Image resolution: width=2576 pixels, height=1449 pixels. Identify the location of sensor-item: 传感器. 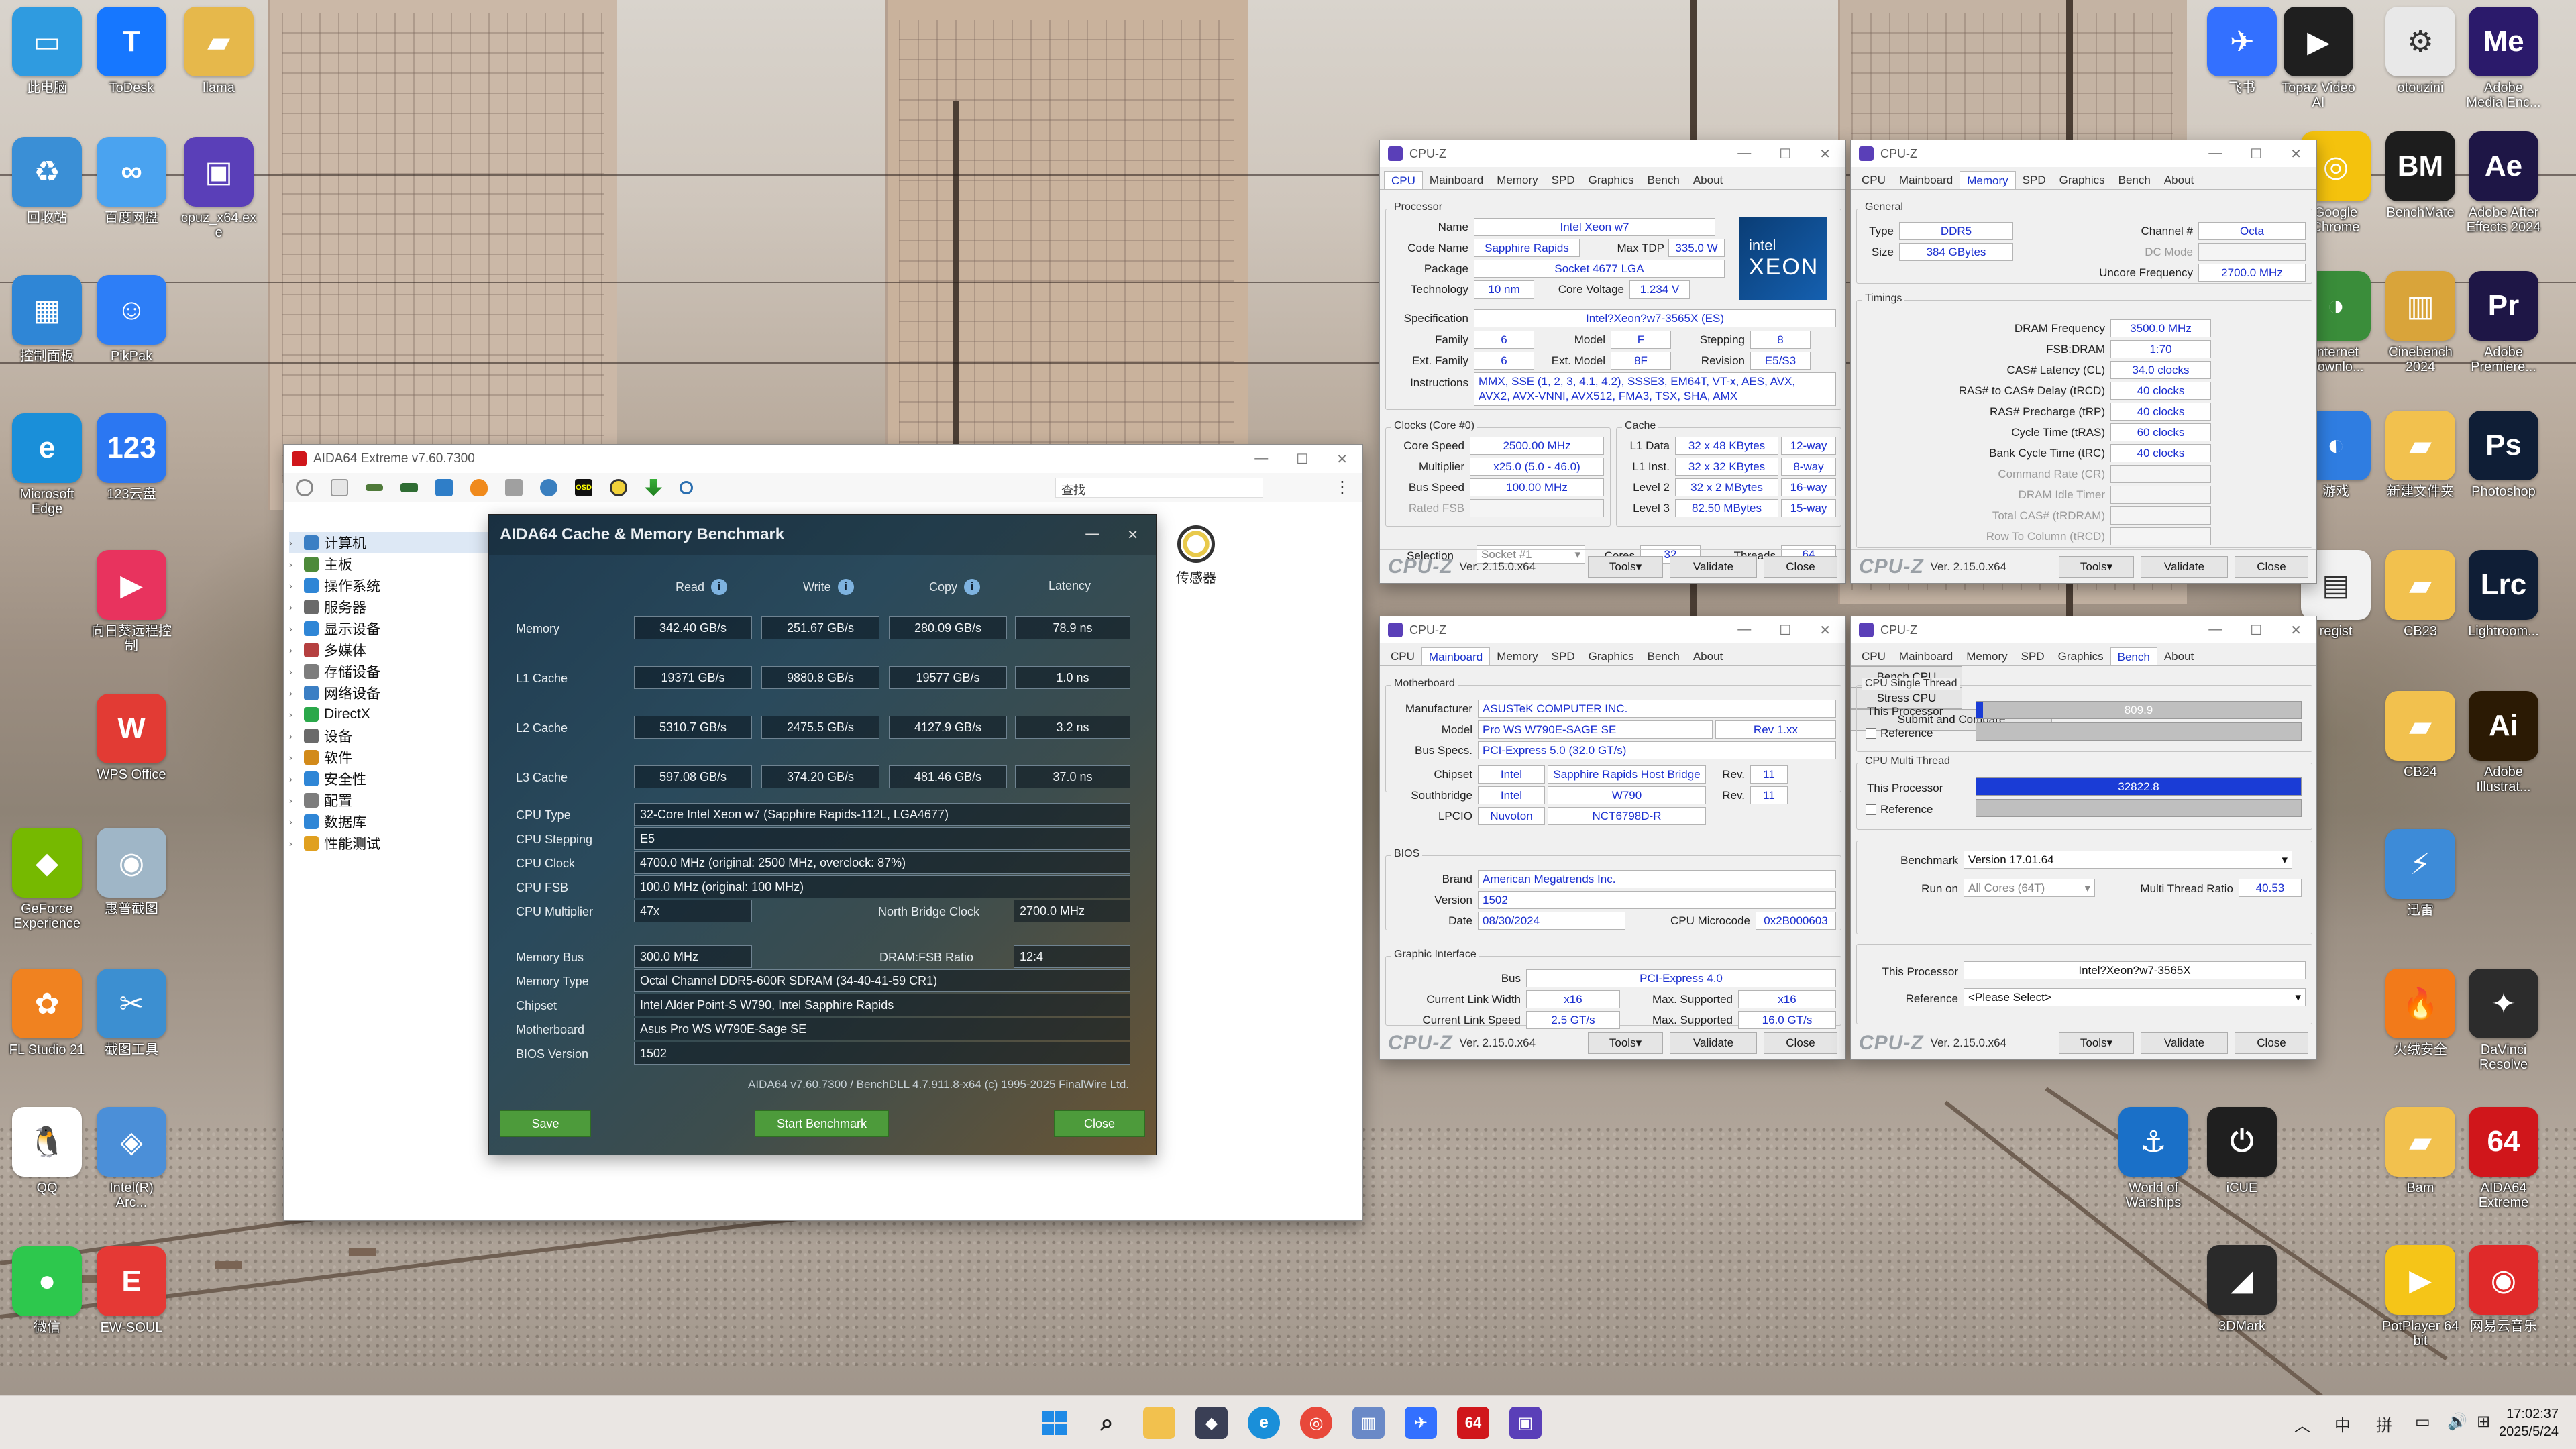
(1196, 555).